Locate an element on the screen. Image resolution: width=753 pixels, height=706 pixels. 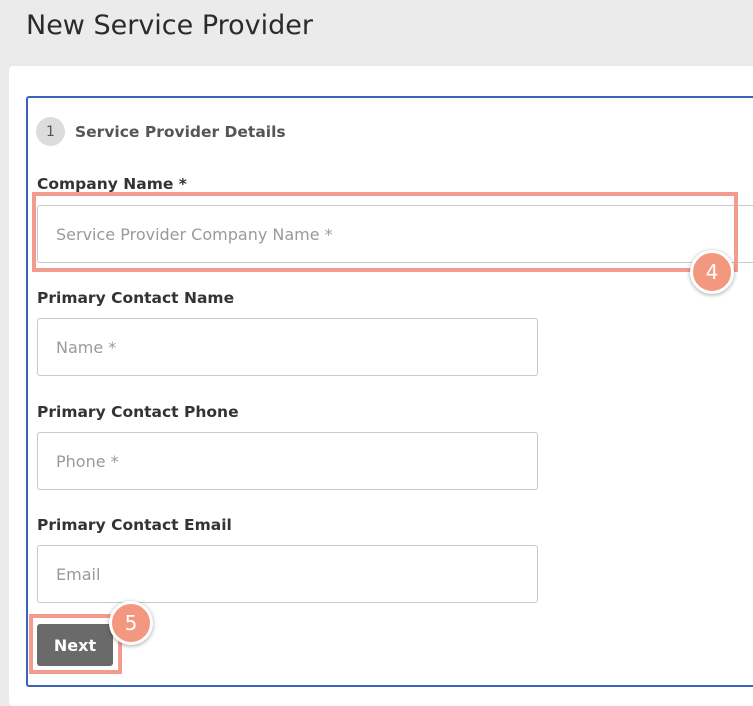
contact-email-input is located at coordinates (287, 574).